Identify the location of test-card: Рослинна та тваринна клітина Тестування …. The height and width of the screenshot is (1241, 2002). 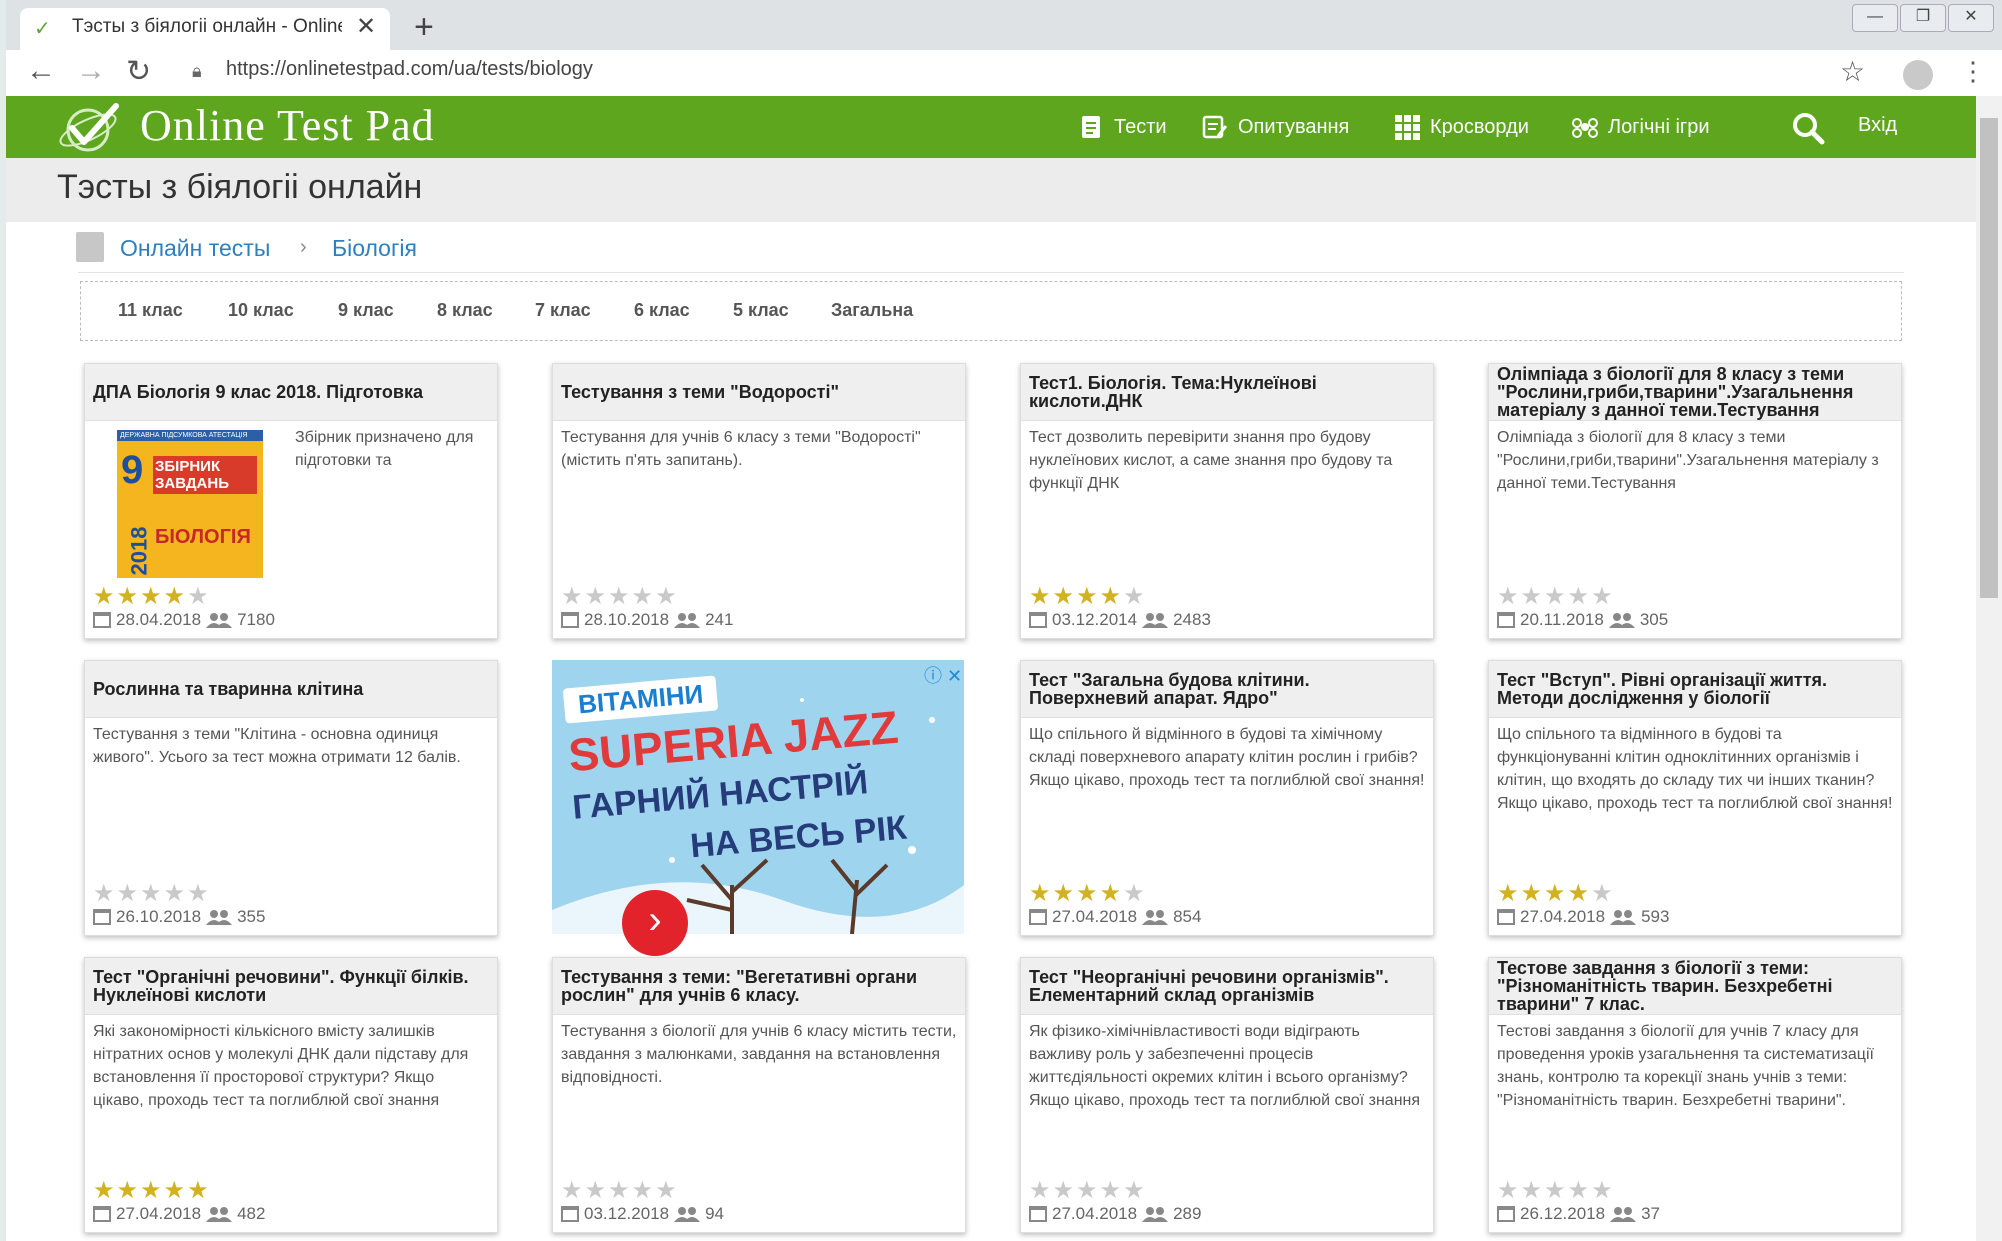
(291, 798).